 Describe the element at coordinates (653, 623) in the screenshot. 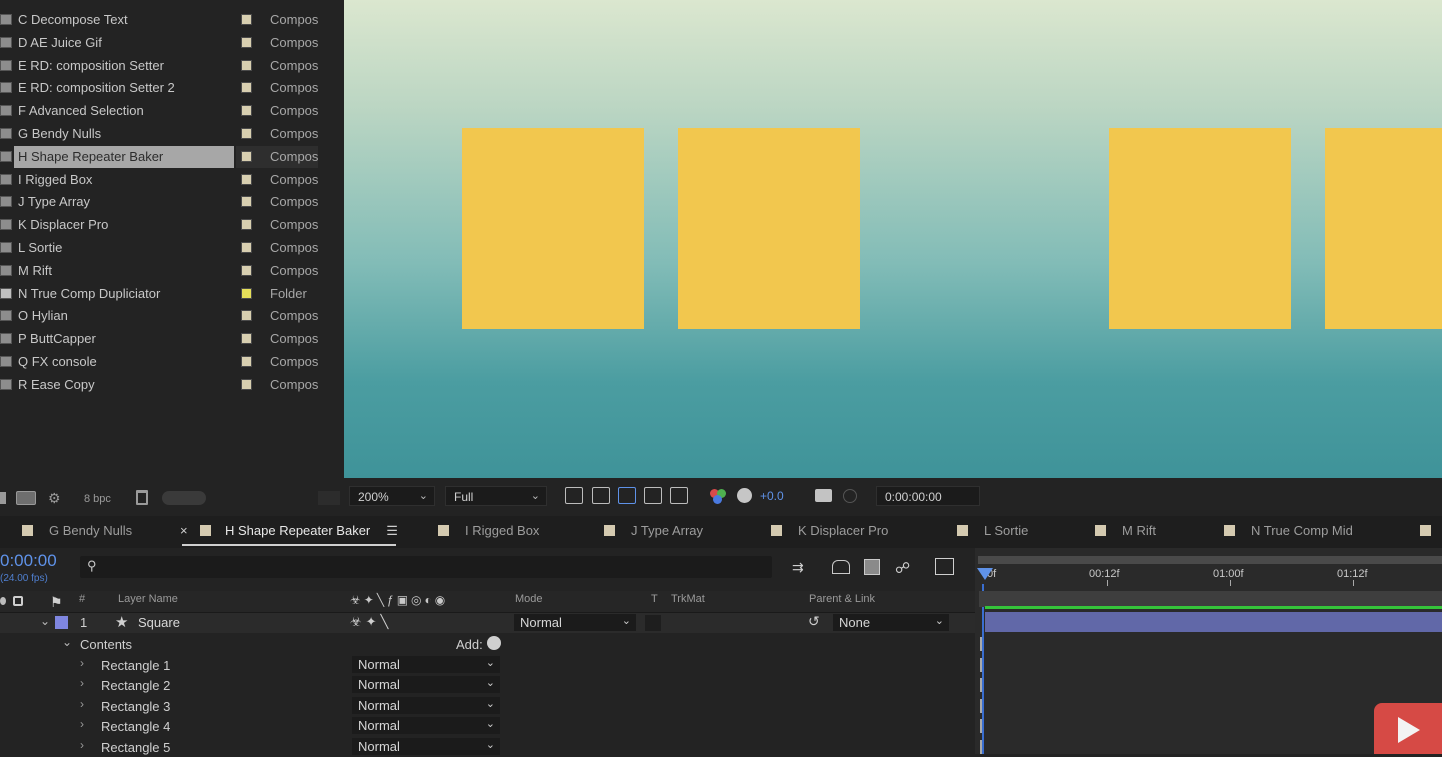

I see `trkmat-empty-box` at that location.